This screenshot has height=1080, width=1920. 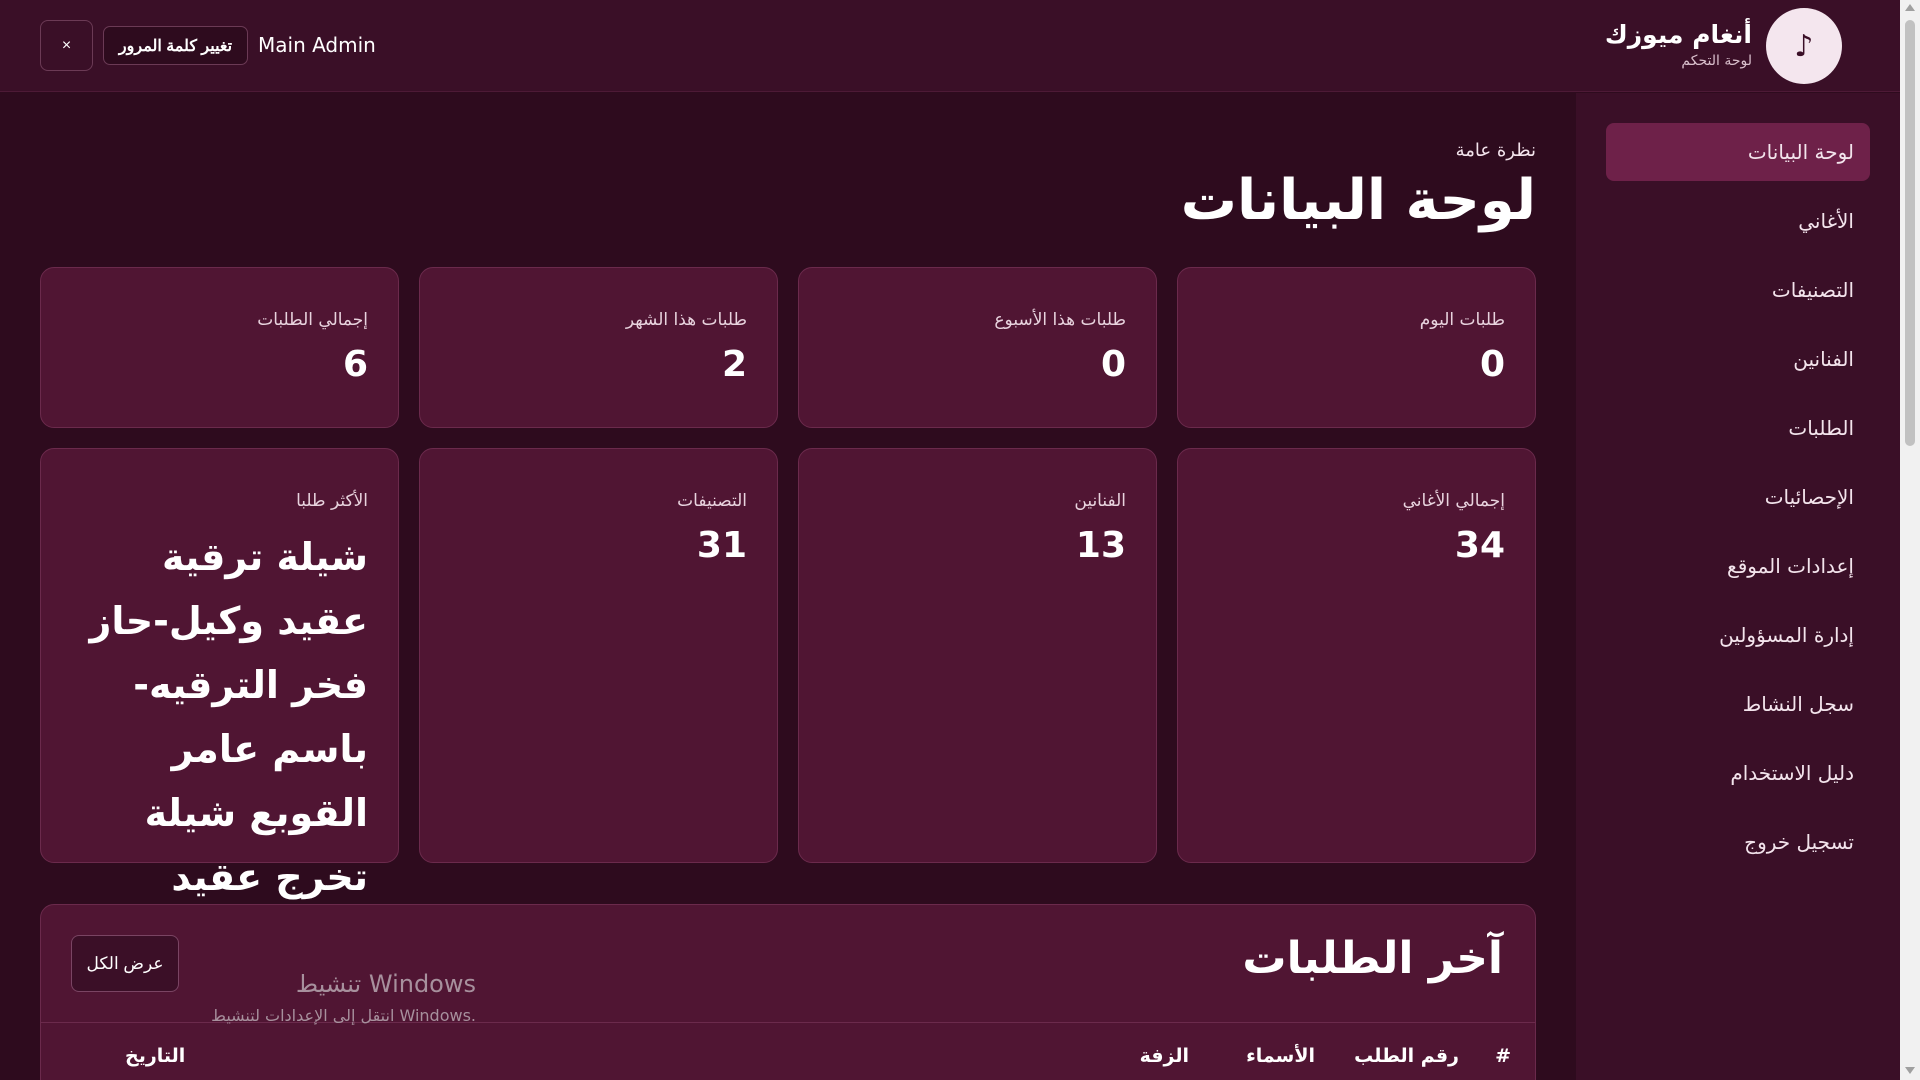 What do you see at coordinates (712, 501) in the screenshot?
I see `stat-label: التصنيفات` at bounding box center [712, 501].